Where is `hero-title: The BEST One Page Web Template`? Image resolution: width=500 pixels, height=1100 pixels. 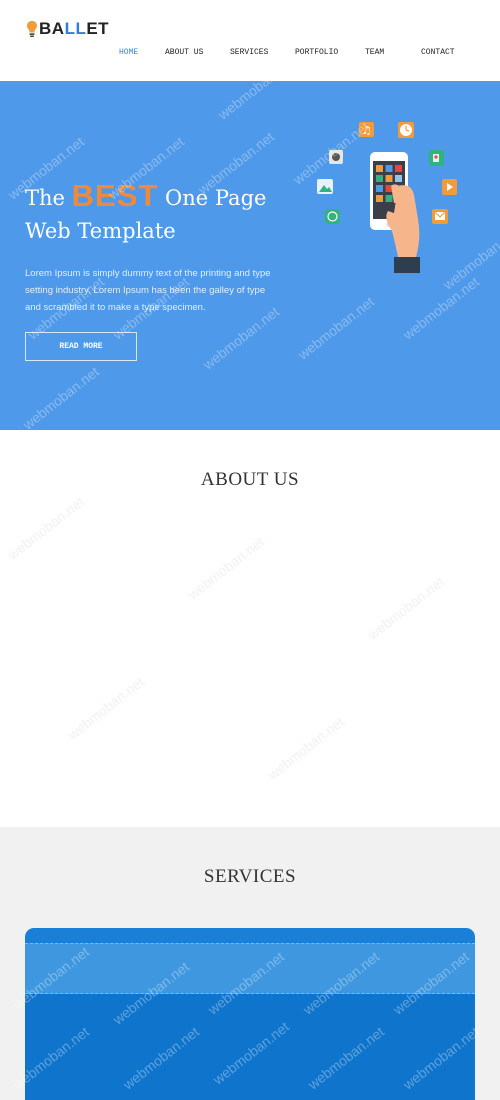
hero-title: The BEST One Page Web Template is located at coordinates (146, 210).